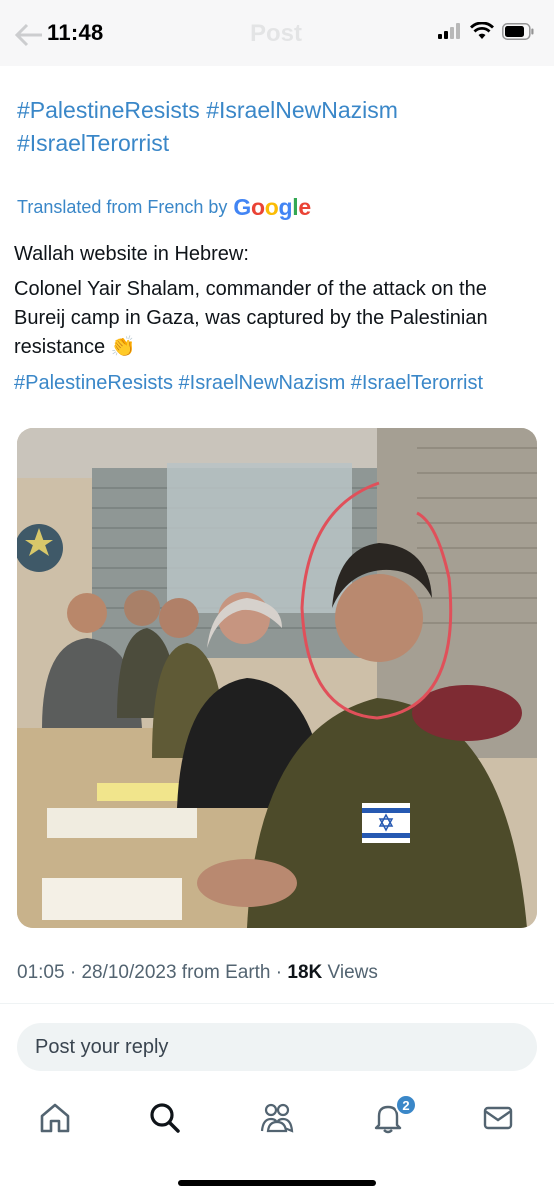  I want to click on status-time: 11:48, so click(75, 32).